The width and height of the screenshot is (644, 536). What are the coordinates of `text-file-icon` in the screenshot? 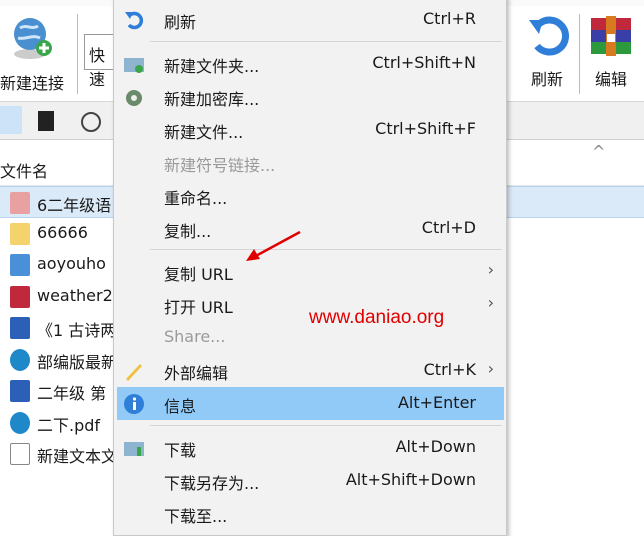 It's located at (20, 454).